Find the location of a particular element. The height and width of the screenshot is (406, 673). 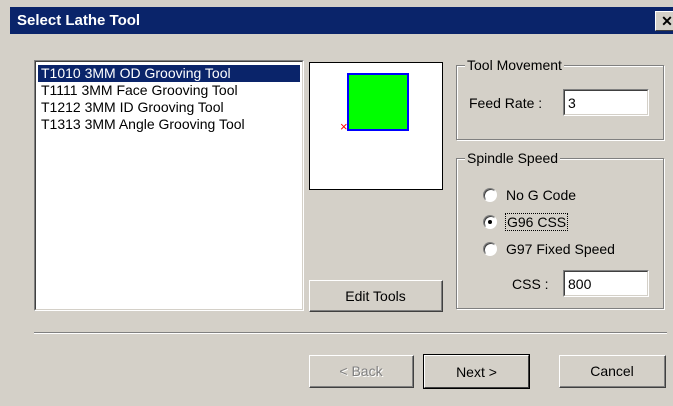

radio-no-g-code: No G Code is located at coordinates (529, 195).